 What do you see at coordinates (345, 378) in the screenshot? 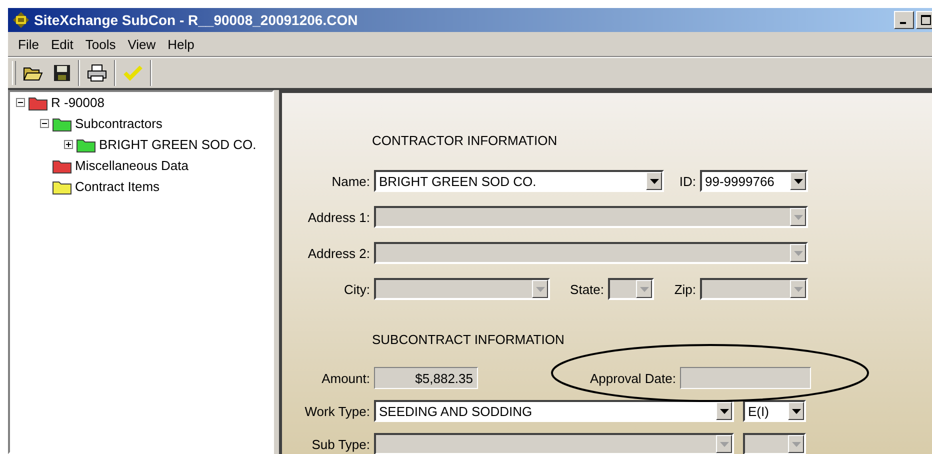
I see `field-label: Amount:` at bounding box center [345, 378].